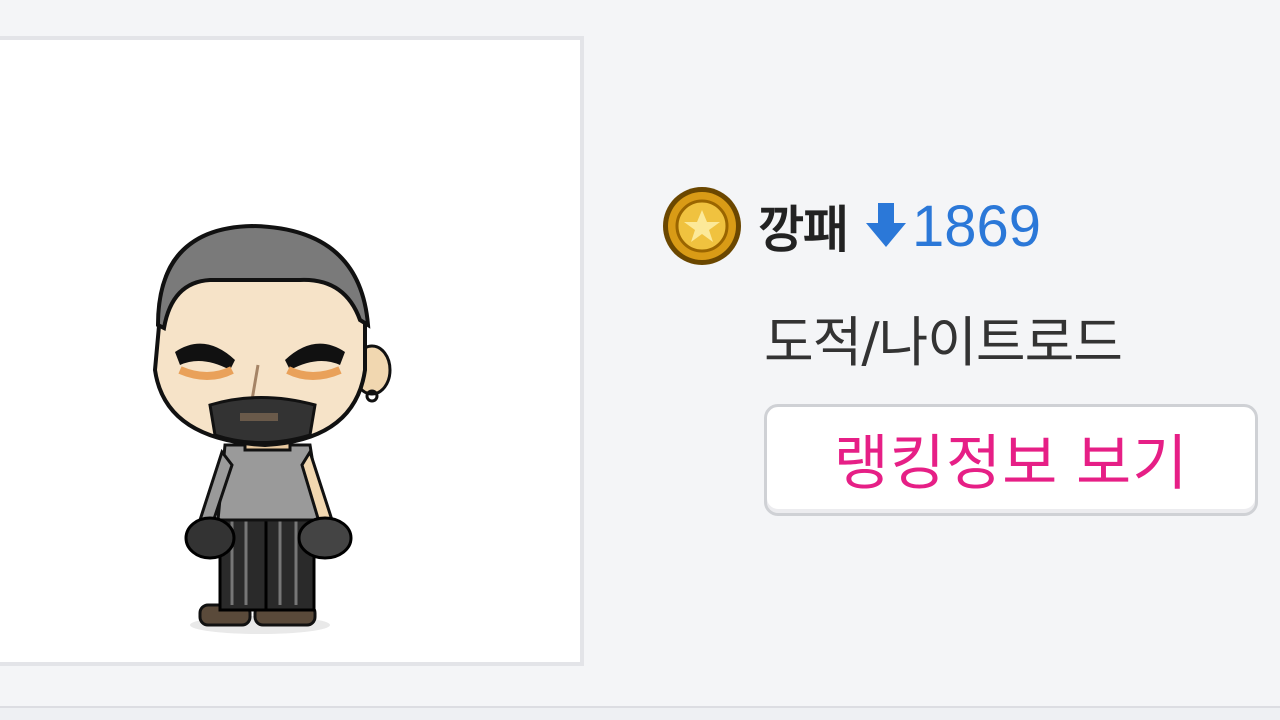  What do you see at coordinates (977, 226) in the screenshot?
I see `rank-change-value: 1869` at bounding box center [977, 226].